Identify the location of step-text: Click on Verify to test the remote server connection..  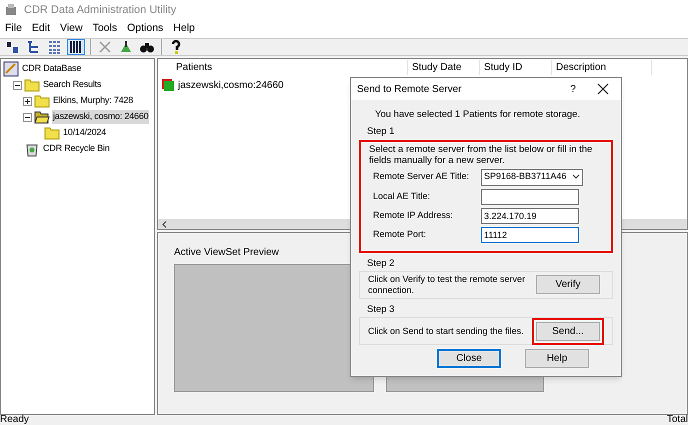
(447, 285).